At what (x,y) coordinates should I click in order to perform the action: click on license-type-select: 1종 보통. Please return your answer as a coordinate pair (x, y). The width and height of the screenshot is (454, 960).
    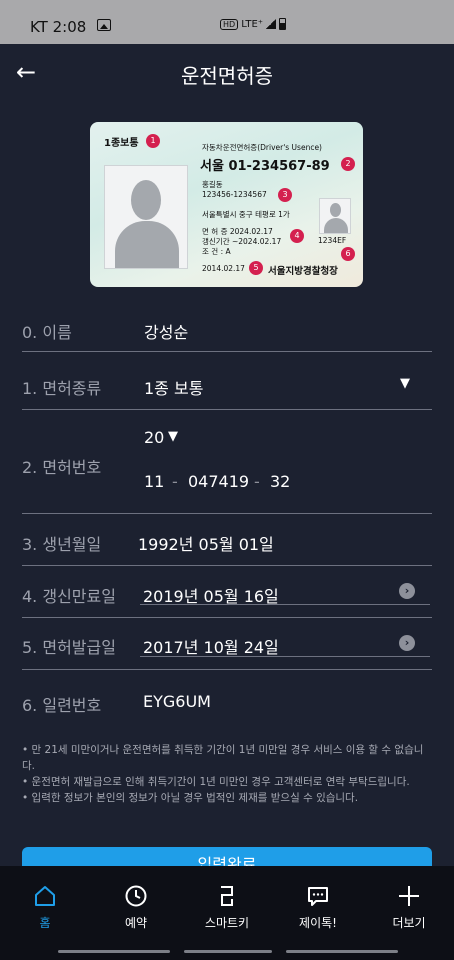
    Looking at the image, I should click on (173, 387).